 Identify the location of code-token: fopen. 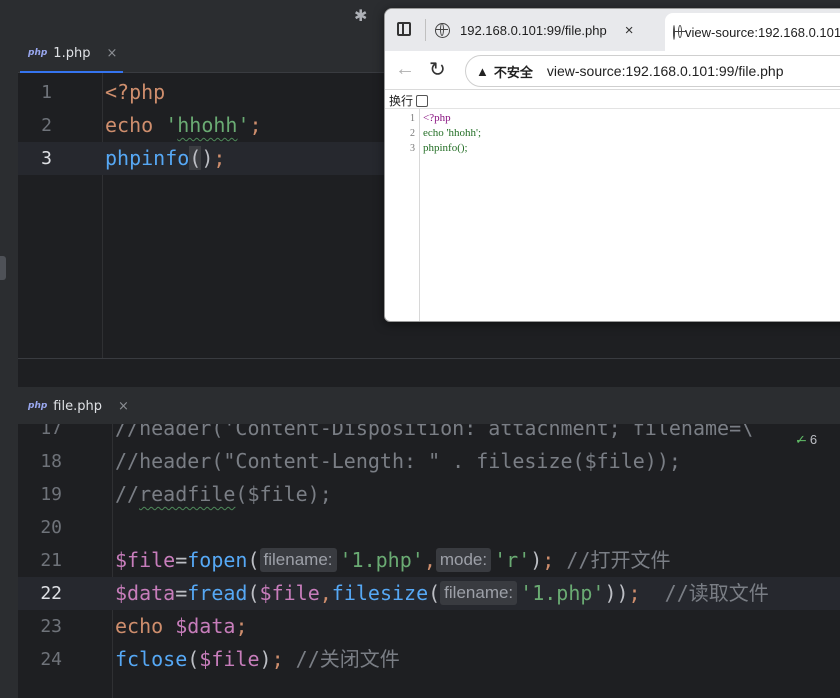
(217, 560).